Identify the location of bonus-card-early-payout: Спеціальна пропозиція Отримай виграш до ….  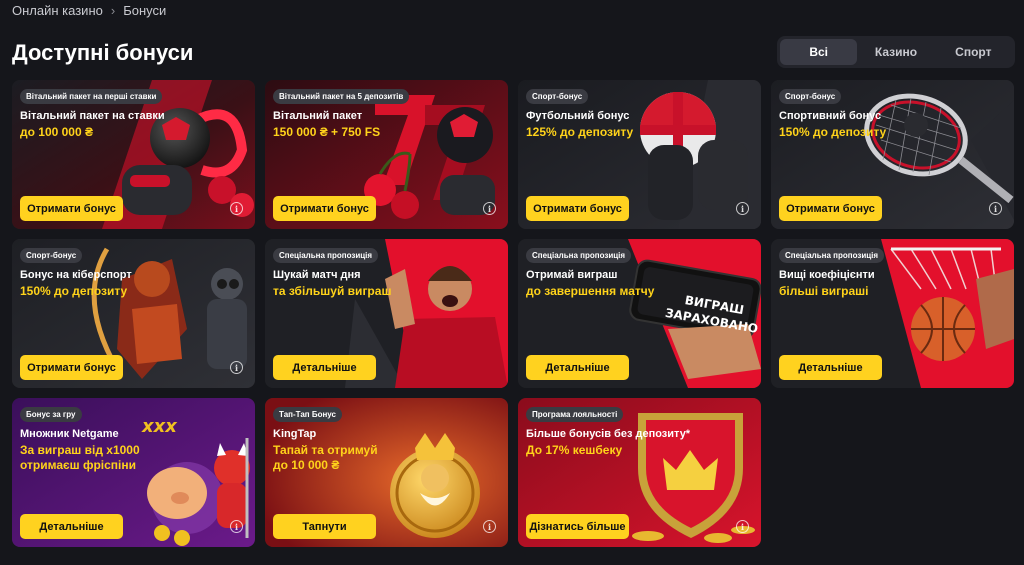
(639, 313).